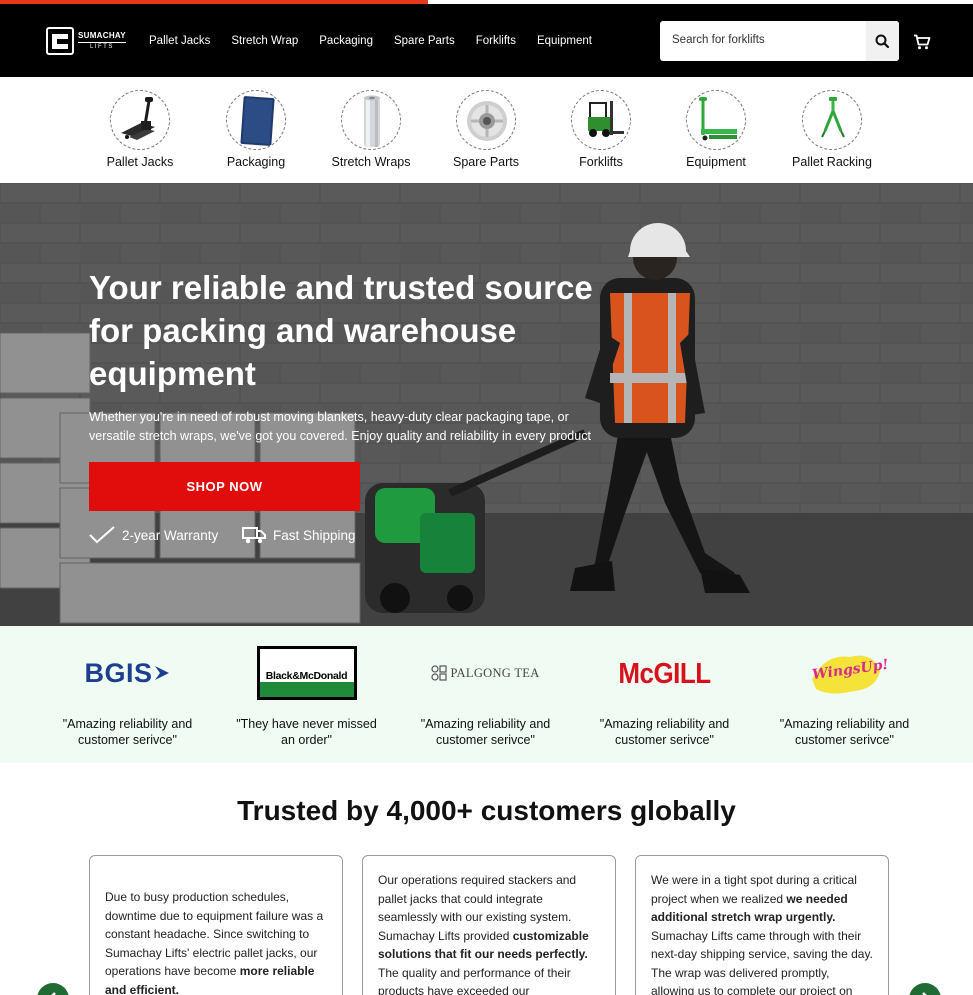 The width and height of the screenshot is (973, 995). I want to click on category-equipment: Equipment, so click(716, 129).